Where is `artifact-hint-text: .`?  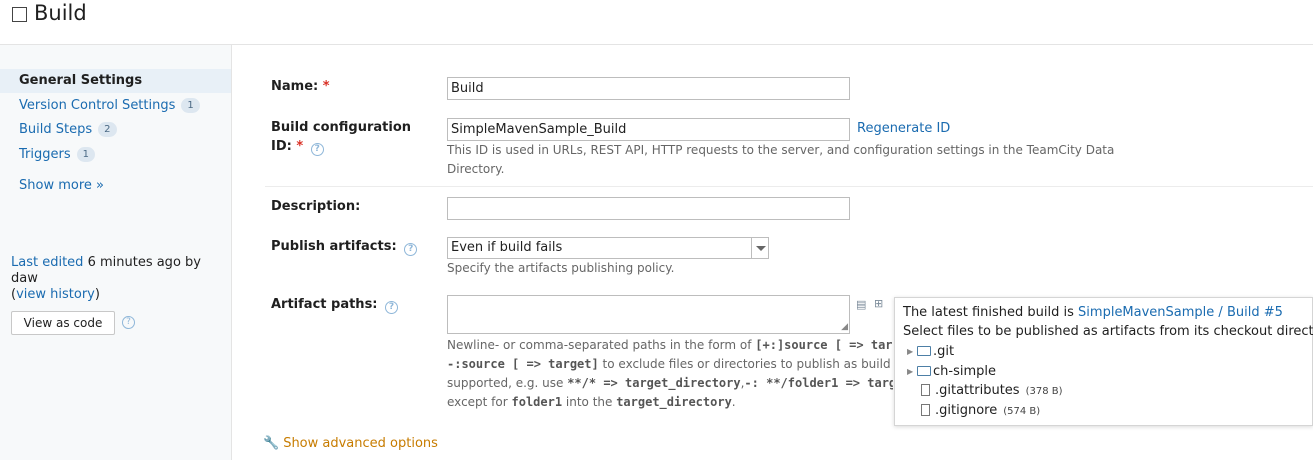
artifact-hint-text: . is located at coordinates (733, 402).